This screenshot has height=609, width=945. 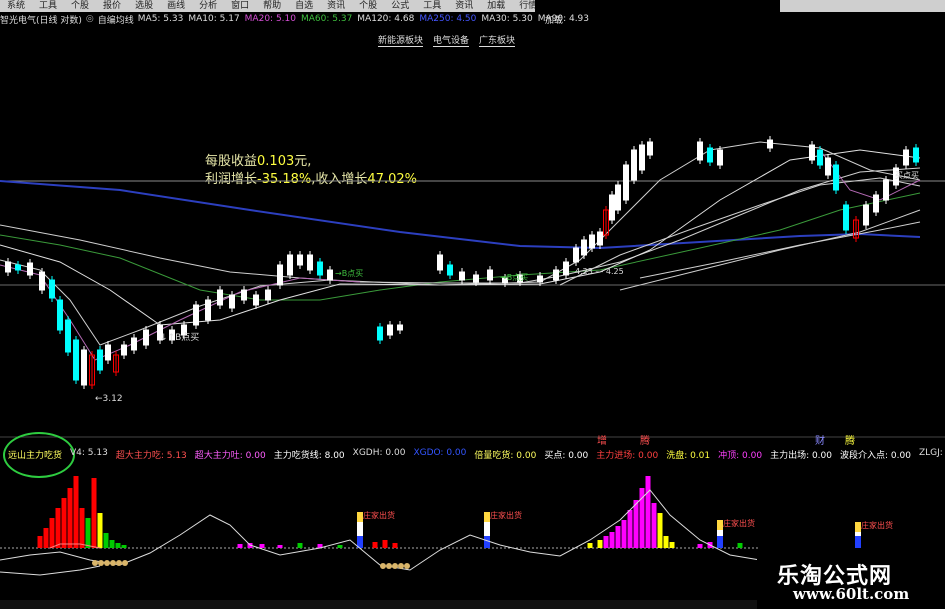 I want to click on buy-point-label: 买点买, so click(x=907, y=175).